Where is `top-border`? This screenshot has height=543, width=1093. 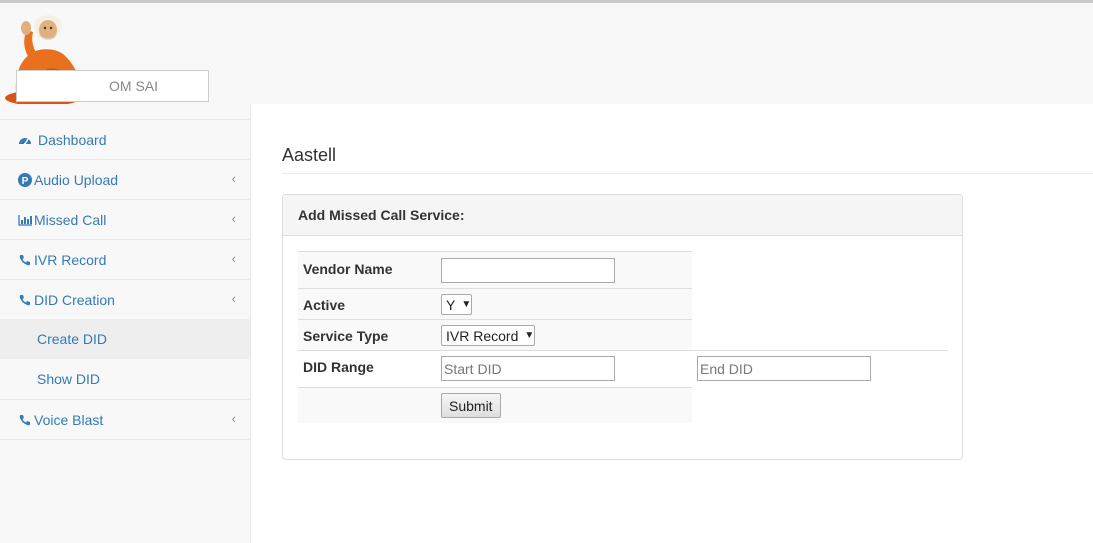 top-border is located at coordinates (546, 1).